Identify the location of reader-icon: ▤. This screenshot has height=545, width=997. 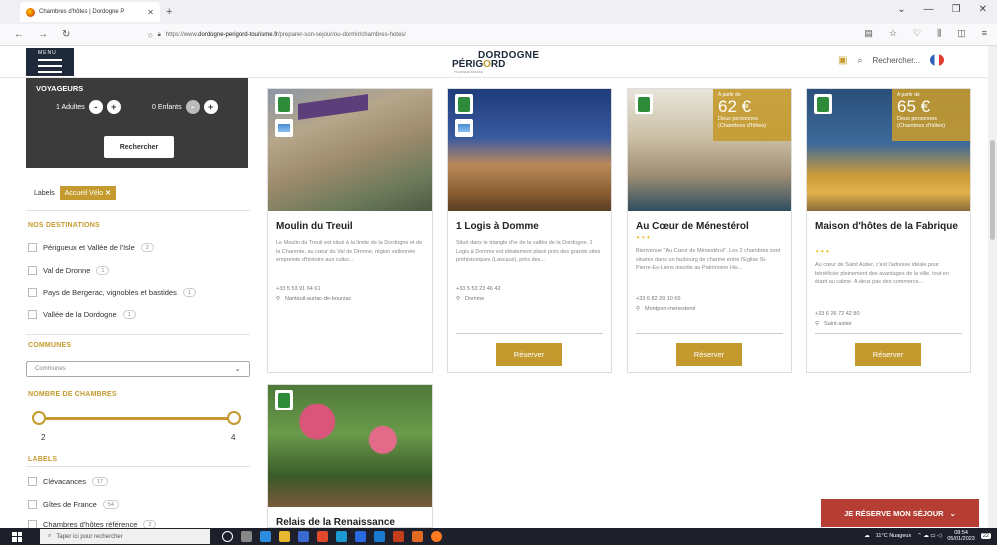
(868, 33).